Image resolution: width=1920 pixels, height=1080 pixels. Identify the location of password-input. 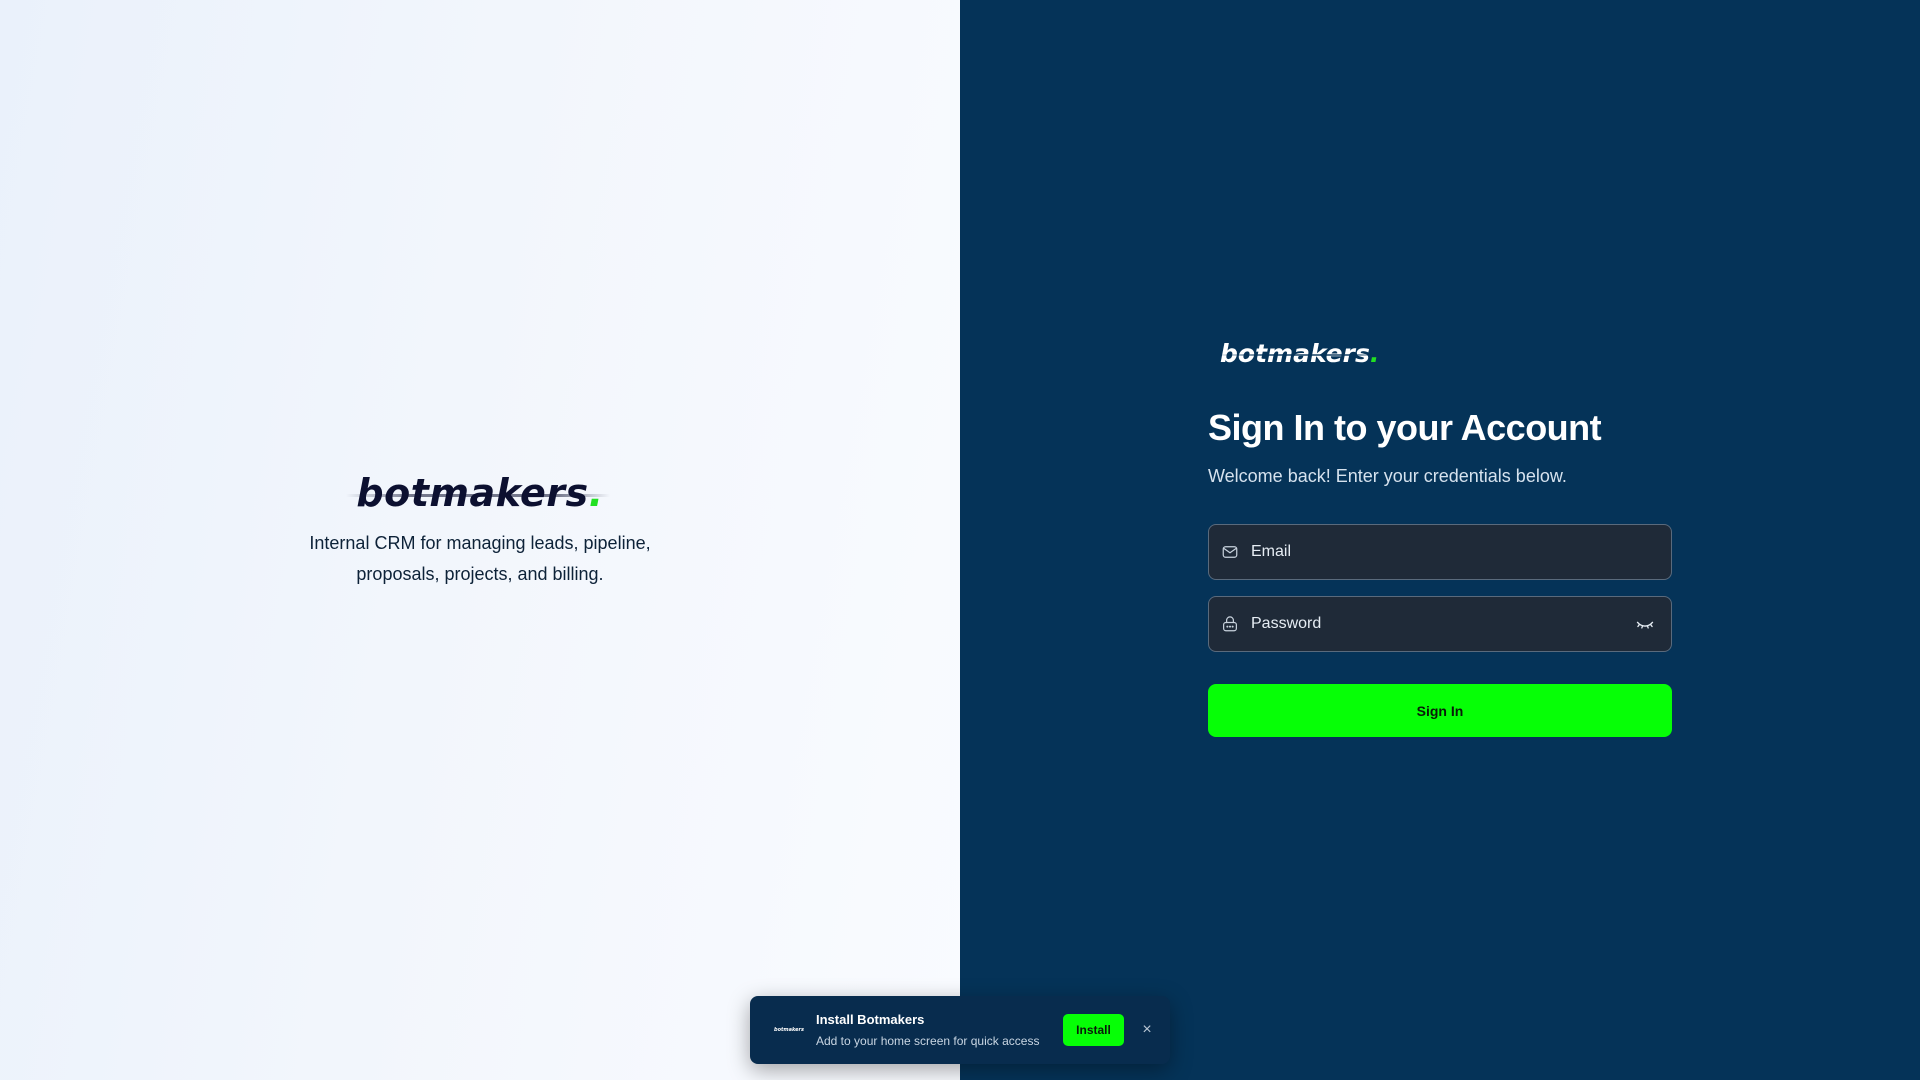
(1441, 624).